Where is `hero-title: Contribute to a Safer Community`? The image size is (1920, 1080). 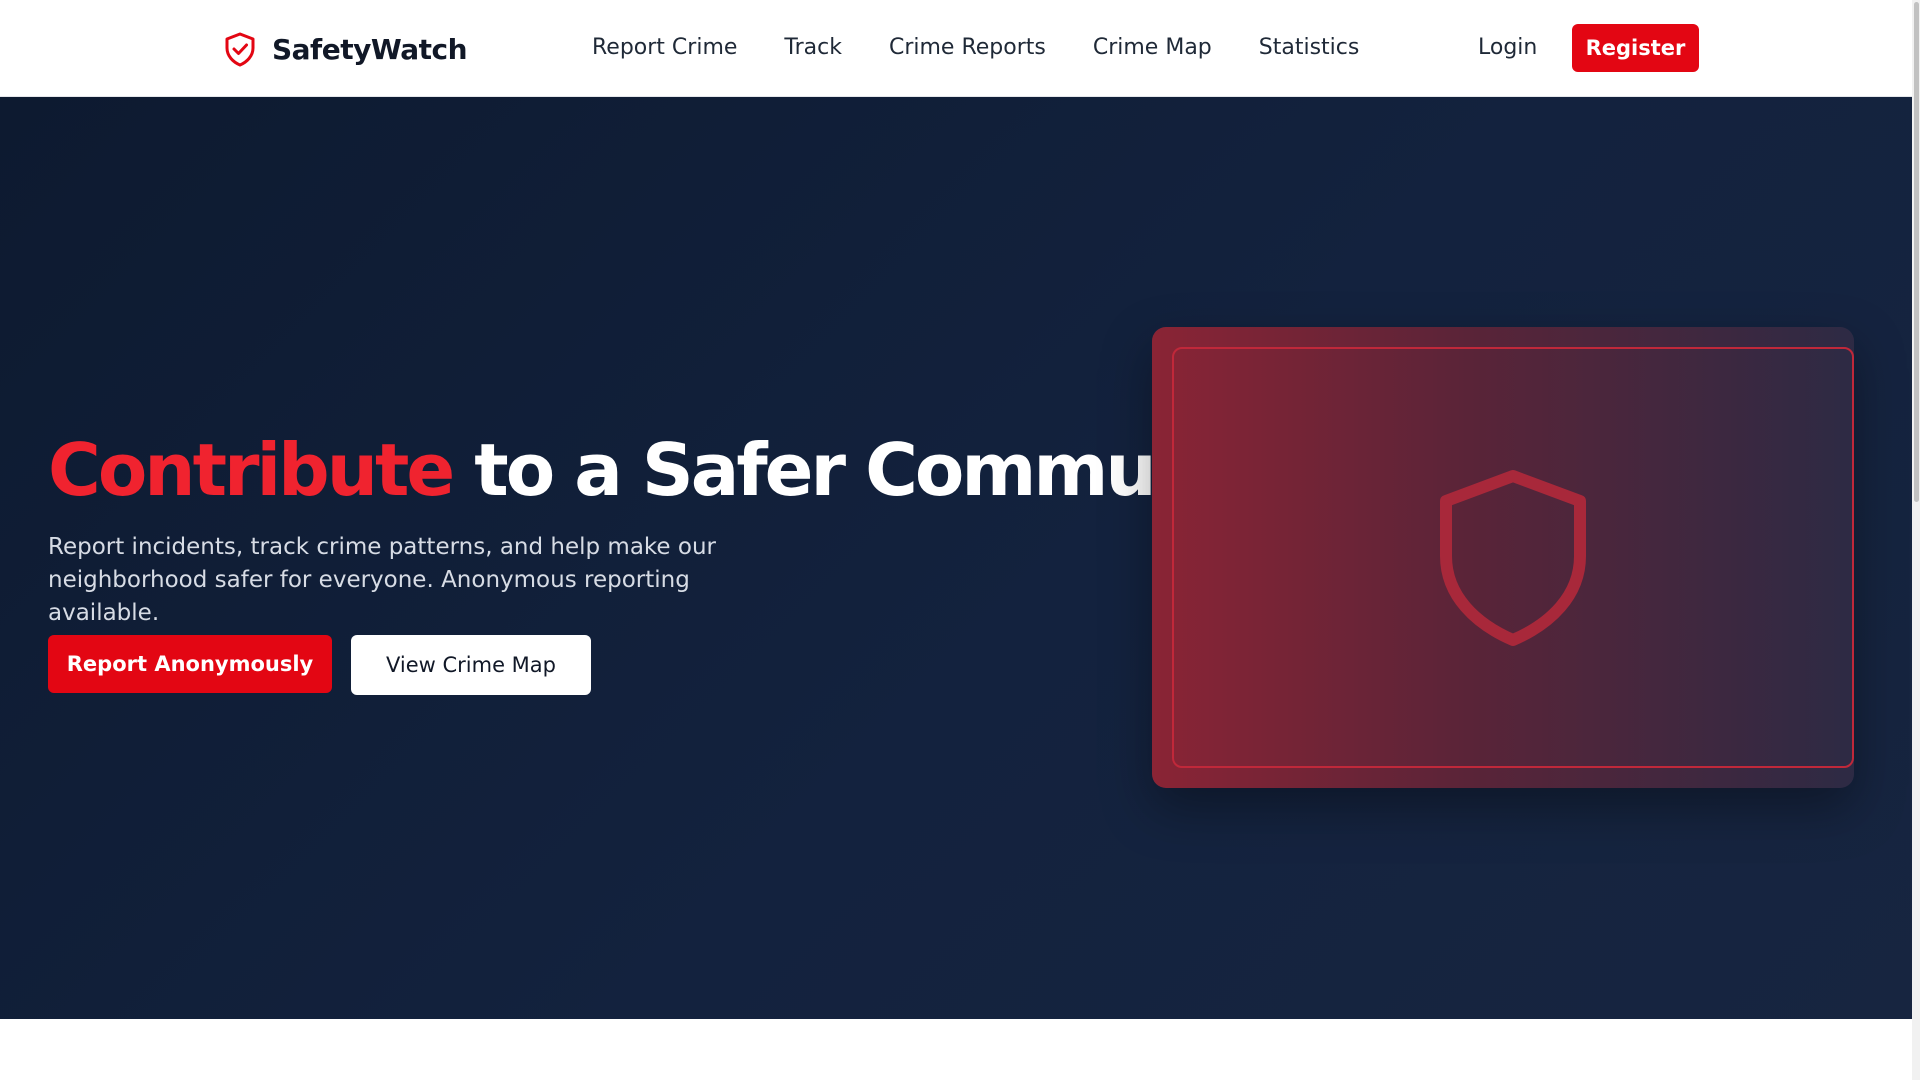 hero-title: Contribute to a Safer Community is located at coordinates (675, 470).